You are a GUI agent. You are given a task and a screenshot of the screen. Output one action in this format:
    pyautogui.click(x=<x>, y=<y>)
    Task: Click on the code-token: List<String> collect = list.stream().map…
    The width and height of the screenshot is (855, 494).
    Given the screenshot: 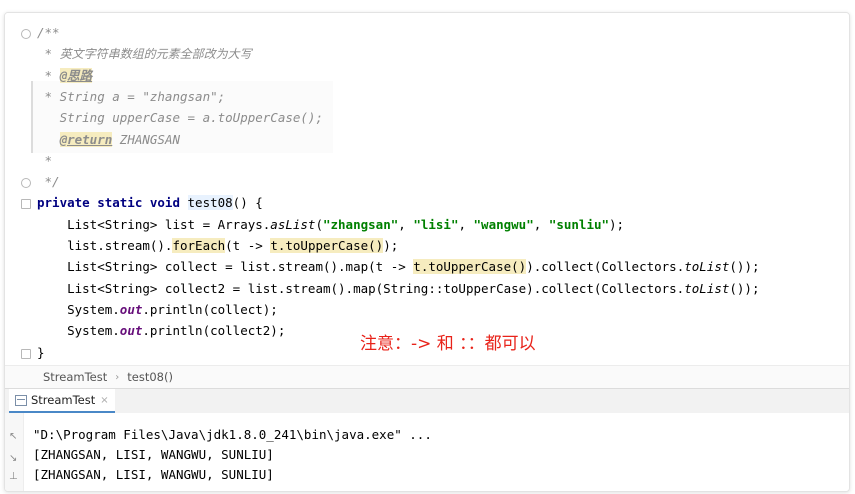 What is the action you would take?
    pyautogui.click(x=225, y=267)
    